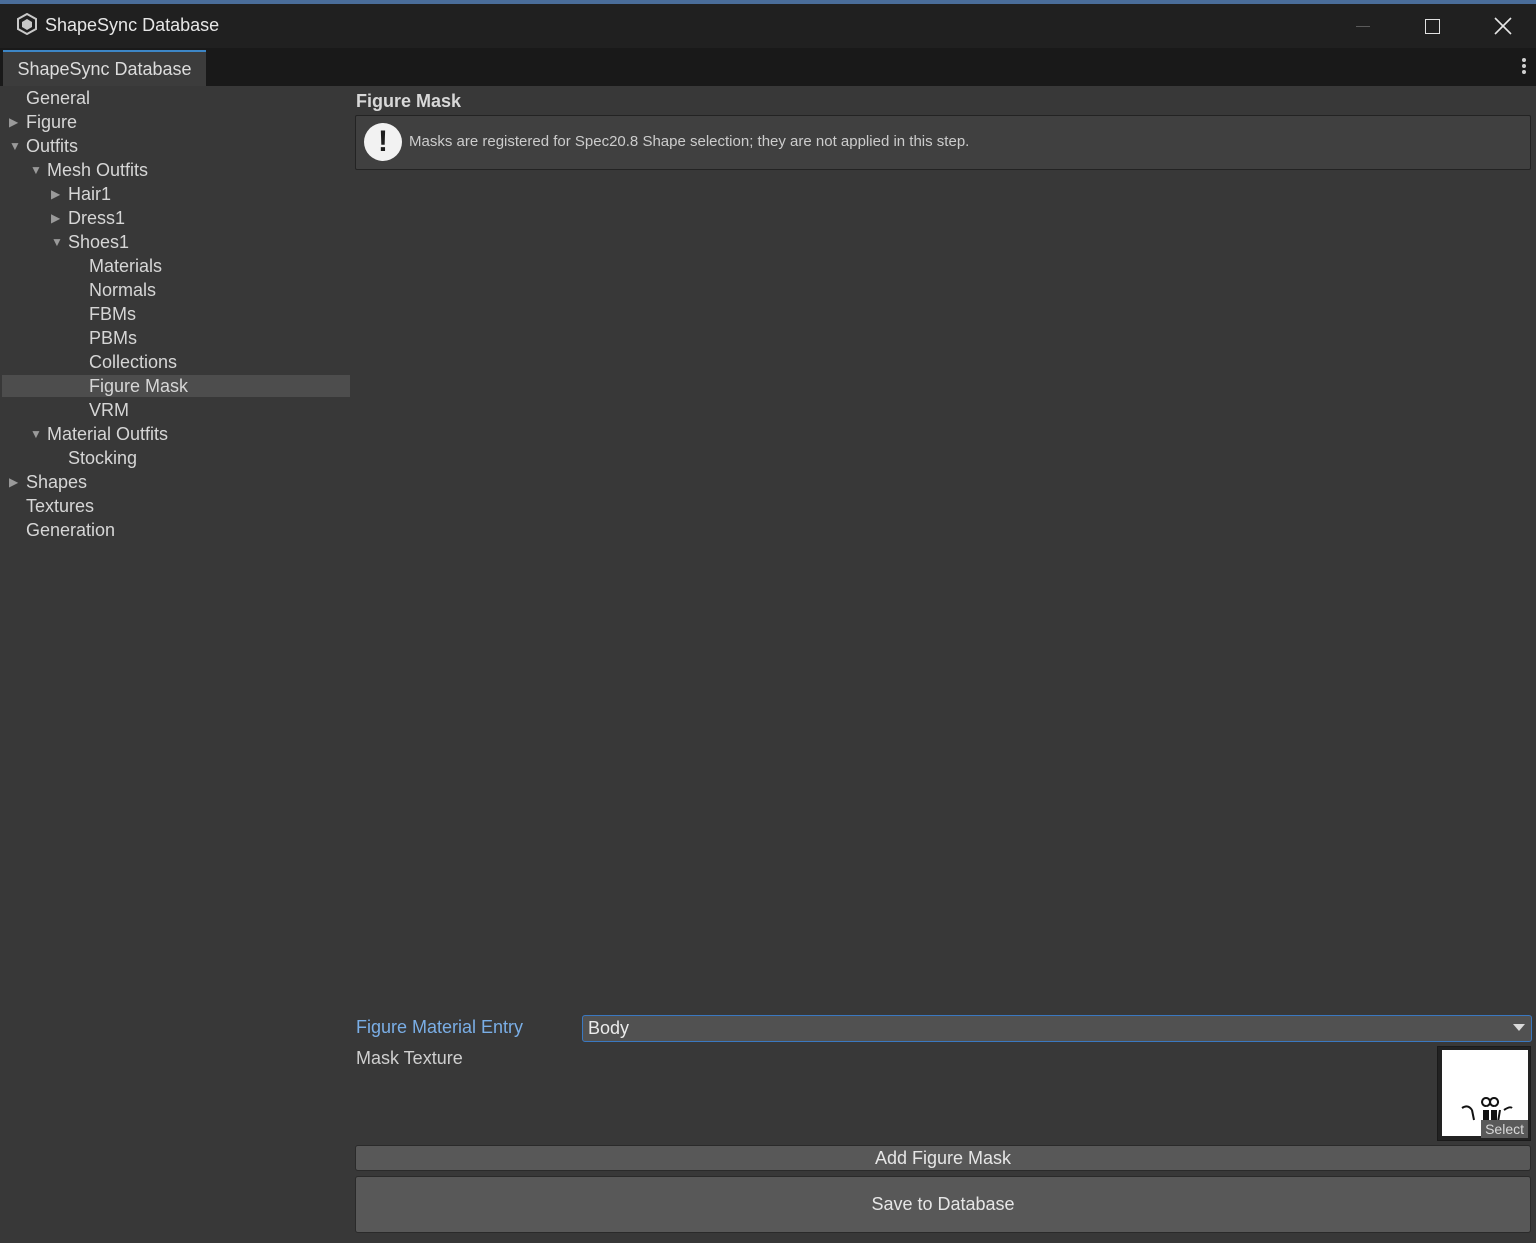 Image resolution: width=1536 pixels, height=1243 pixels. Describe the element at coordinates (99, 242) in the screenshot. I see `tree-item-label: Shoes1` at that location.